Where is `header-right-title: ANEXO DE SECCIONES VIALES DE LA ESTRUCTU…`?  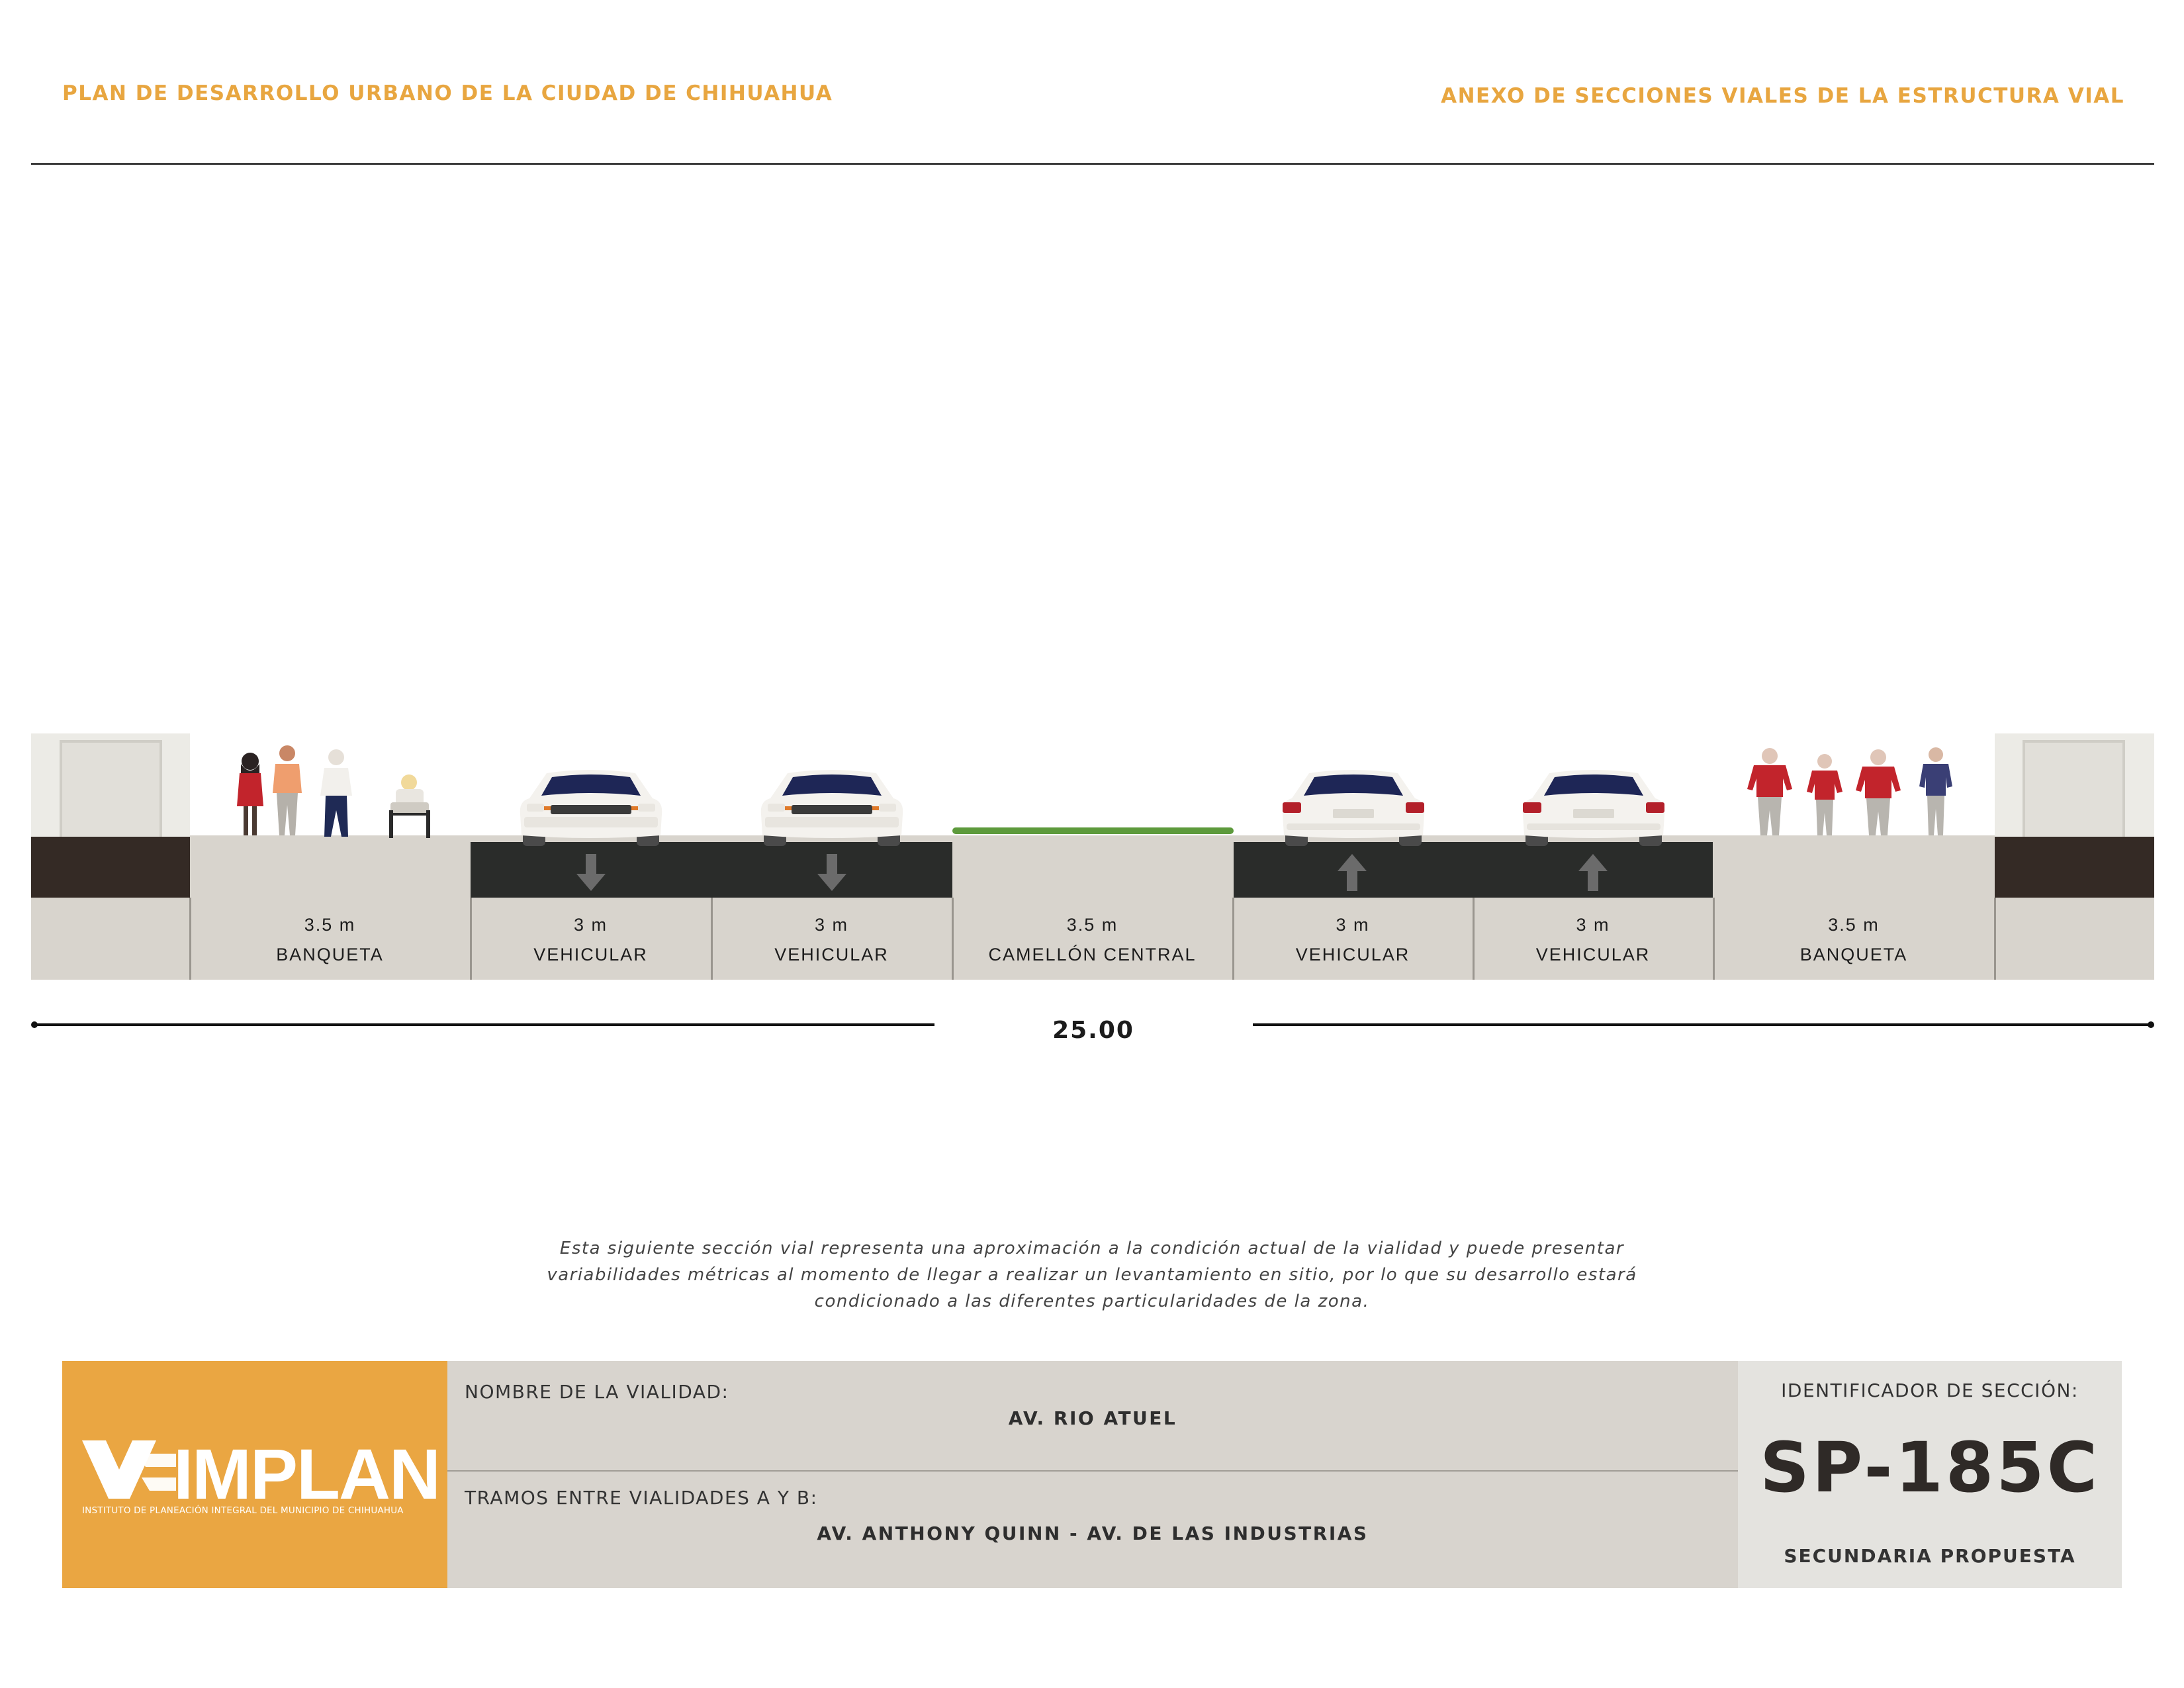 header-right-title: ANEXO DE SECCIONES VIALES DE LA ESTRUCTU… is located at coordinates (1783, 96).